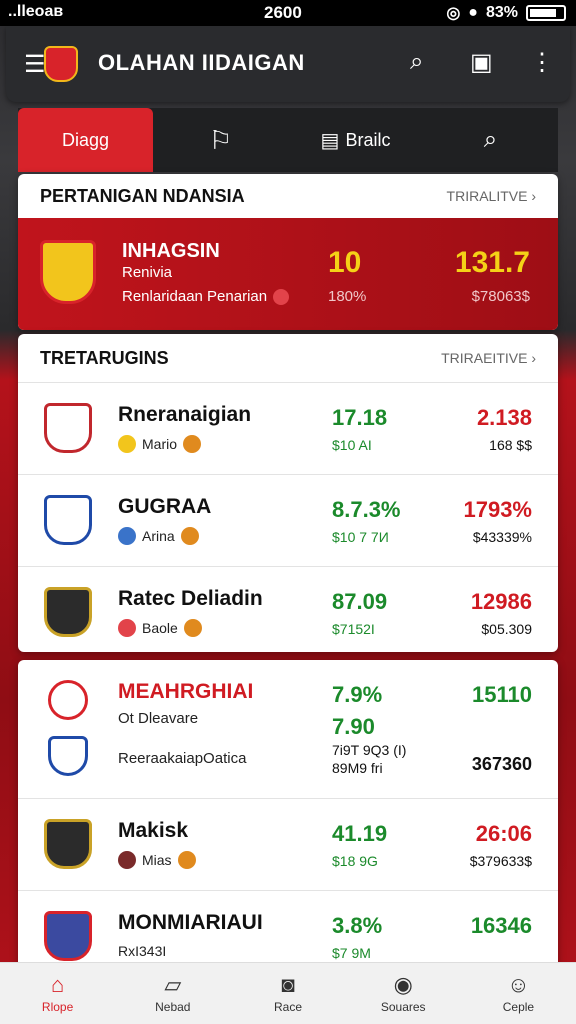  What do you see at coordinates (403, 1006) in the screenshot?
I see `nav-label: Souares` at bounding box center [403, 1006].